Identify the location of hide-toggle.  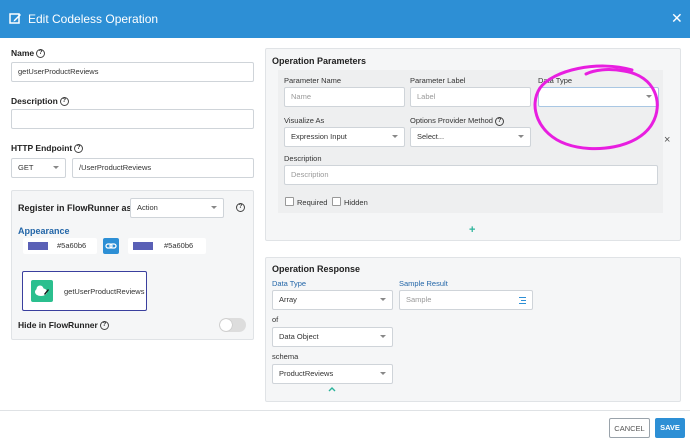
(232, 325).